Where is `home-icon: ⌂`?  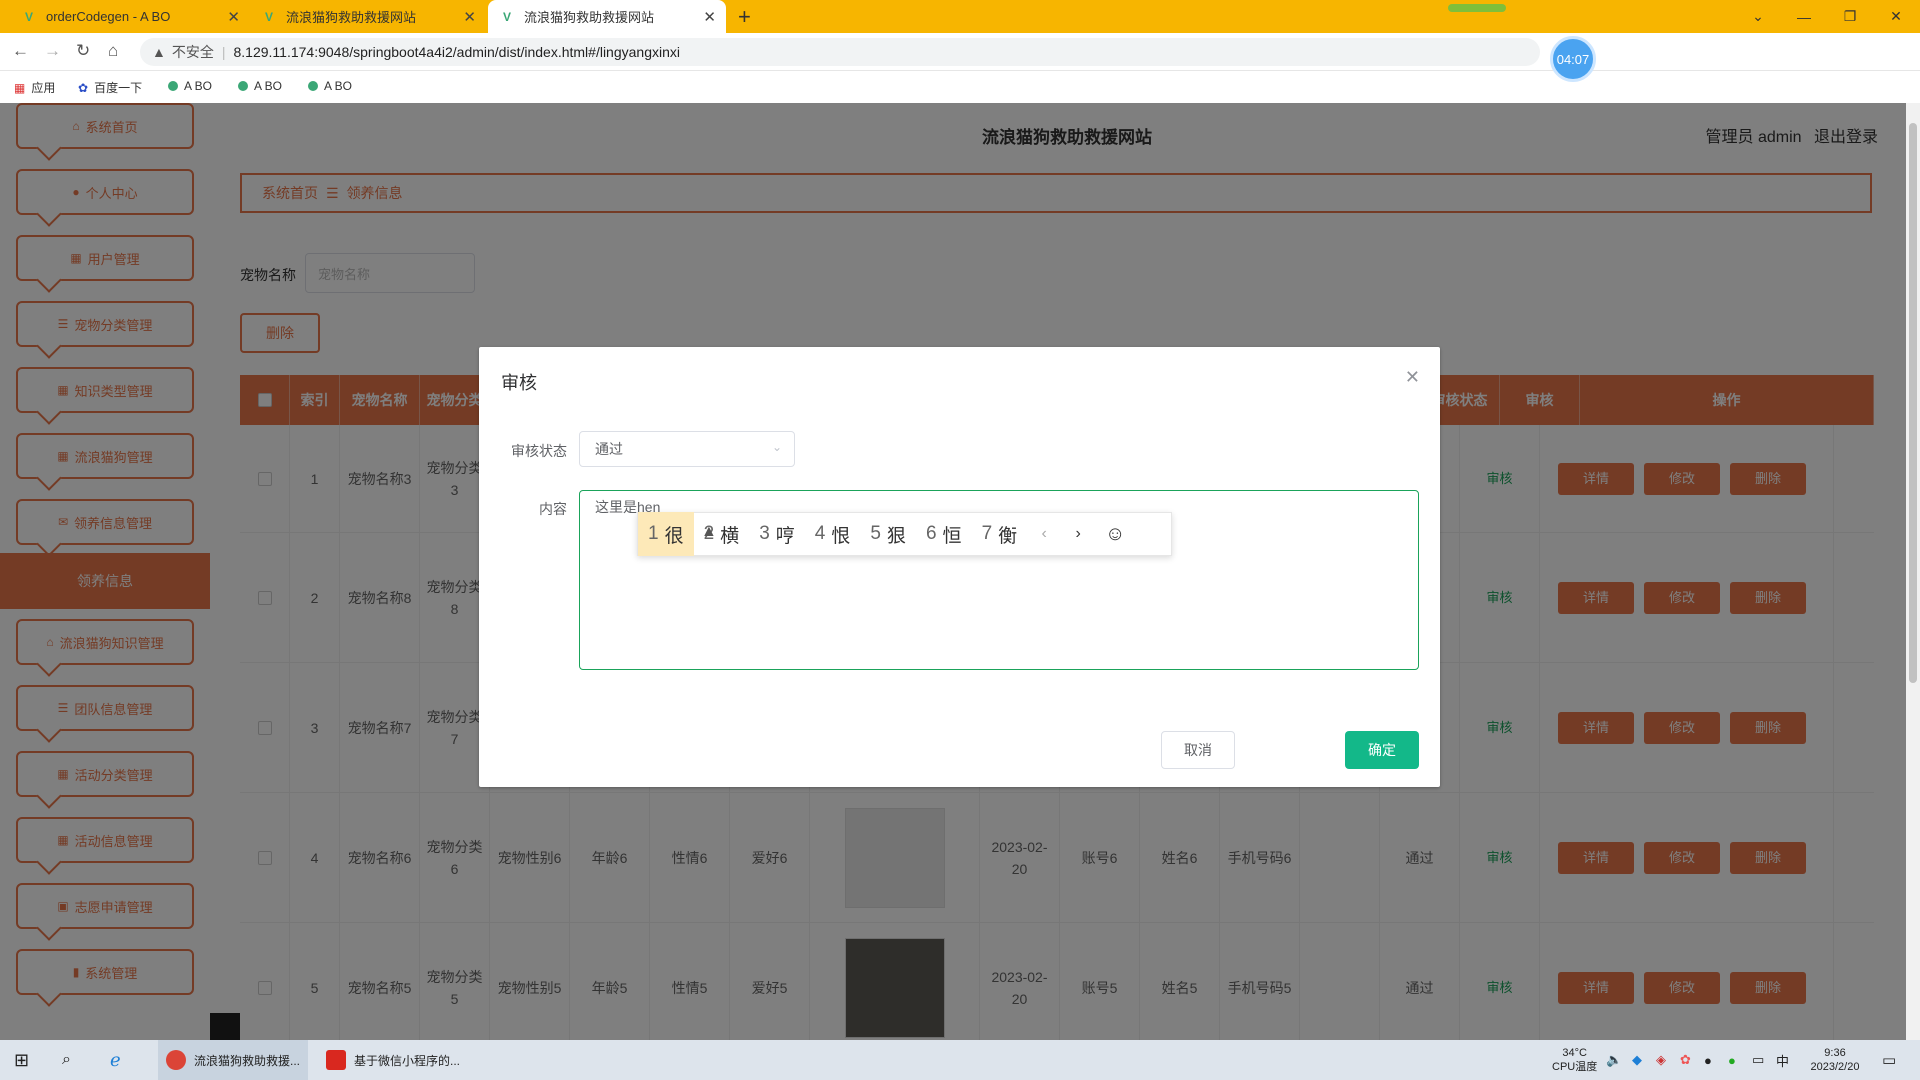
home-icon: ⌂ is located at coordinates (113, 51).